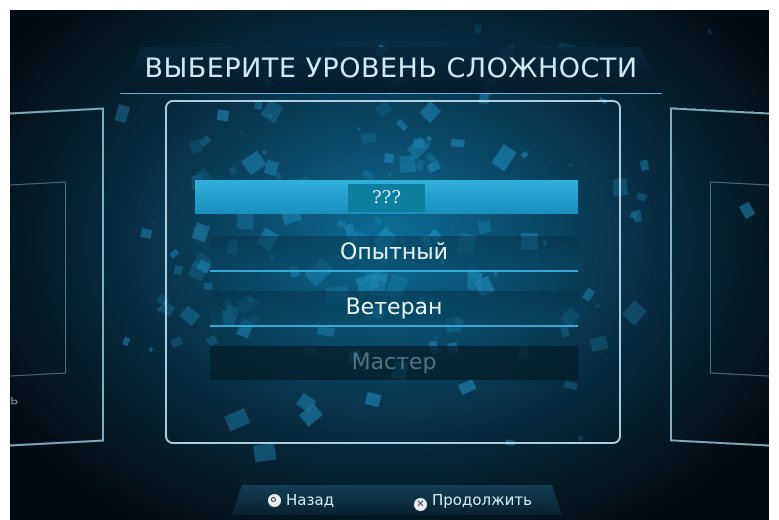  I want to click on left-panel-inner-frame, so click(38, 279).